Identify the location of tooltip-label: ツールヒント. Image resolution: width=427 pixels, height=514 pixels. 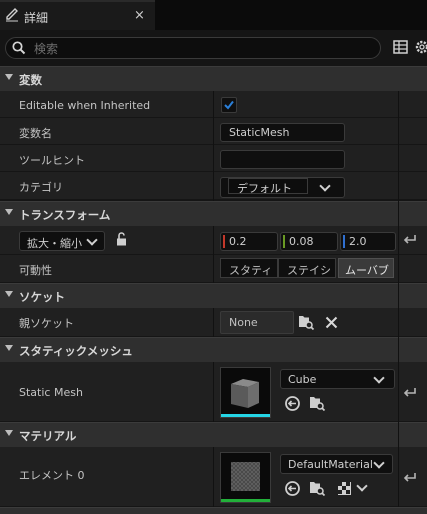
(52, 160).